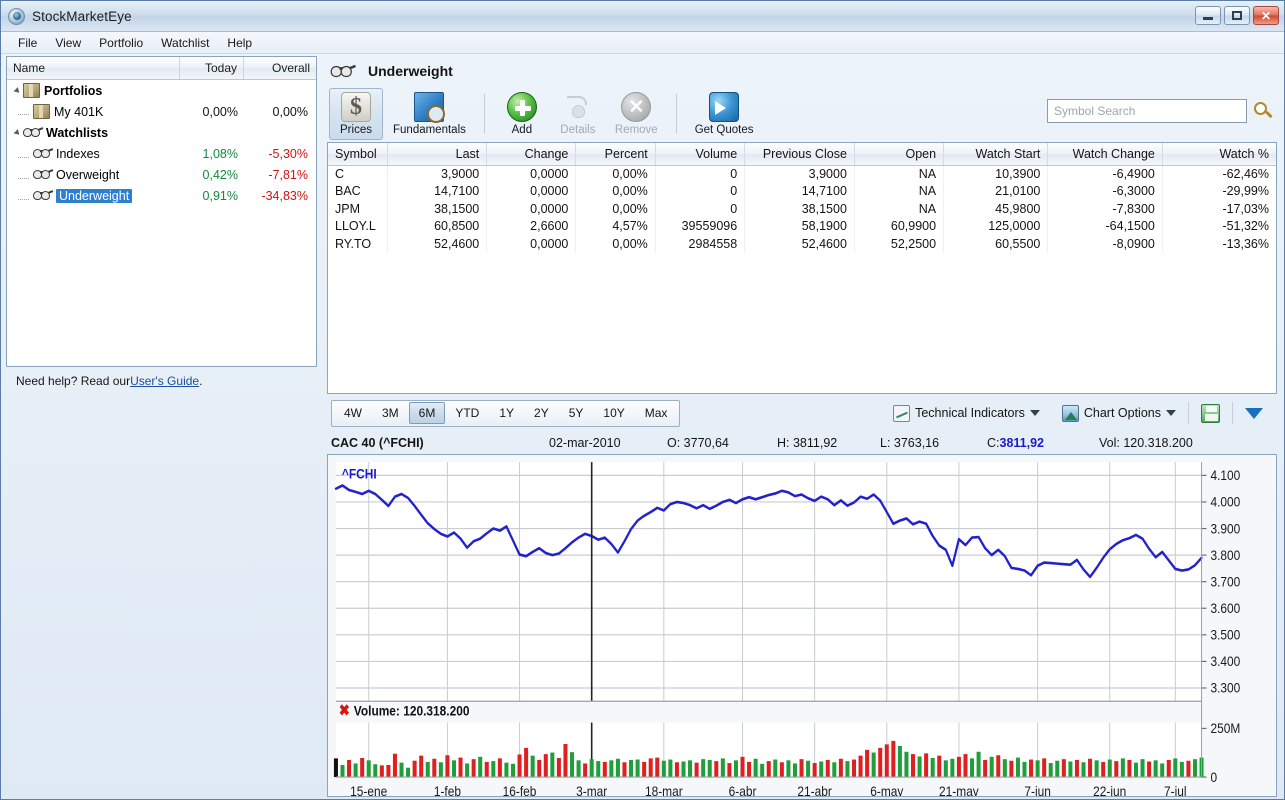 Image resolution: width=1285 pixels, height=800 pixels. Describe the element at coordinates (531, 244) in the screenshot. I see `cell-change: 0,0000` at that location.